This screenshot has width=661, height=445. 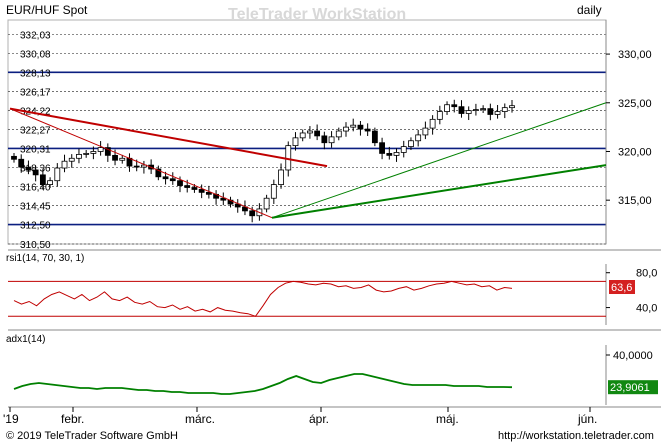 I want to click on fib-level-label: 314,45, so click(x=35, y=207).